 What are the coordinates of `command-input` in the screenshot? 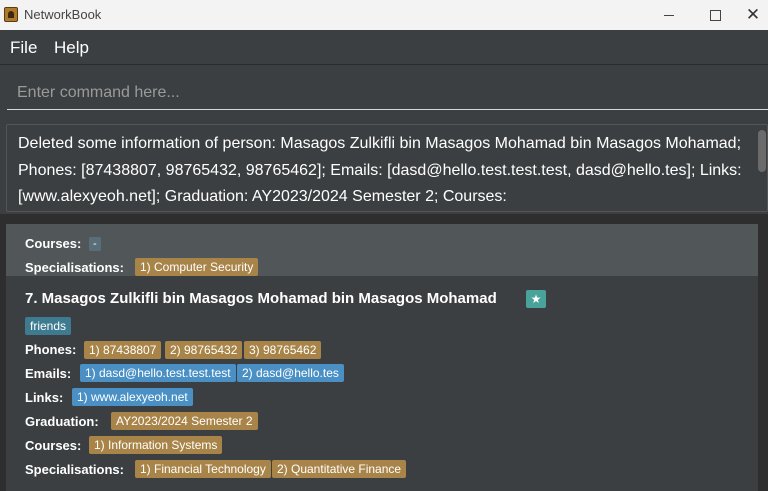 It's located at (387, 93).